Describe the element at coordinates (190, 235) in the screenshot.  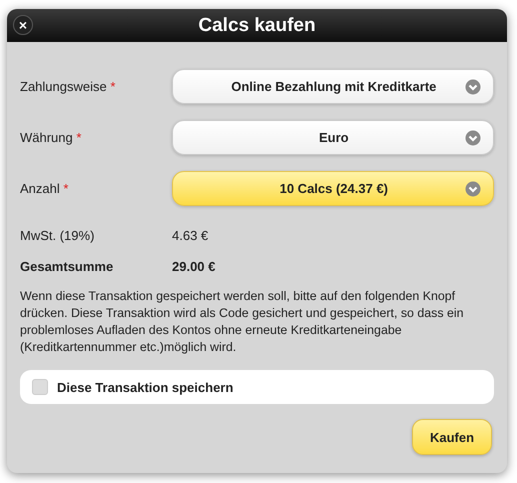
I see `summary-value: 4.63 €` at that location.